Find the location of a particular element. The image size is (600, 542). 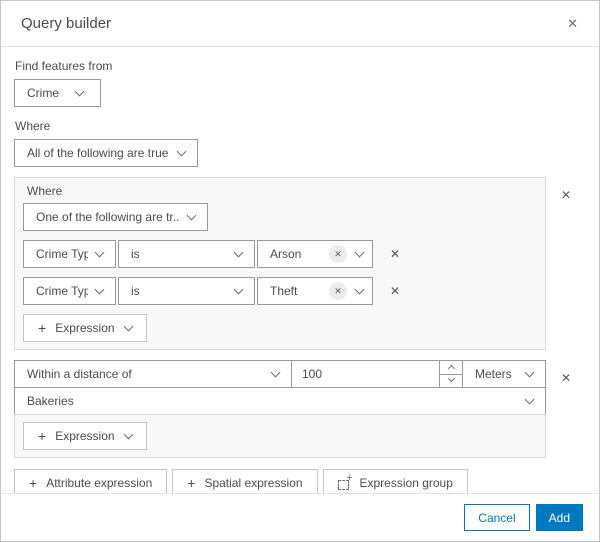

target-layer-value: Bakeries is located at coordinates (50, 401).